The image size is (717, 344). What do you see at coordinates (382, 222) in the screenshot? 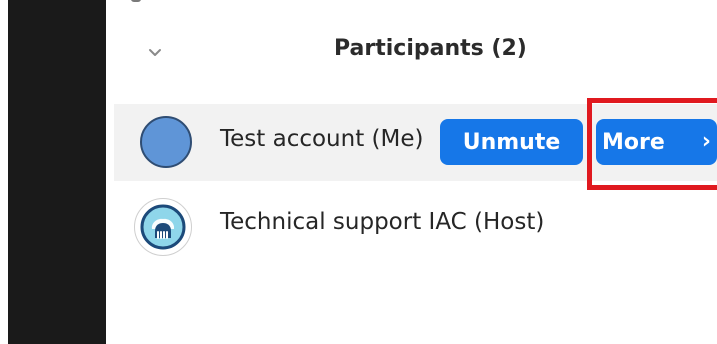
I see `participant-name-host: Technical support IAC (Host)` at bounding box center [382, 222].